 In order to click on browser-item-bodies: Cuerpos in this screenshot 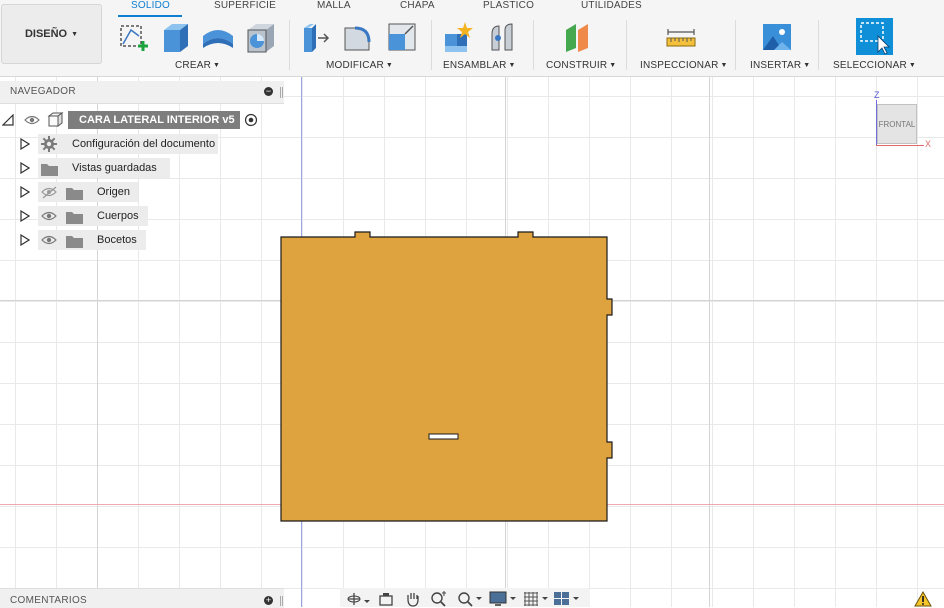, I will do `click(142, 216)`.